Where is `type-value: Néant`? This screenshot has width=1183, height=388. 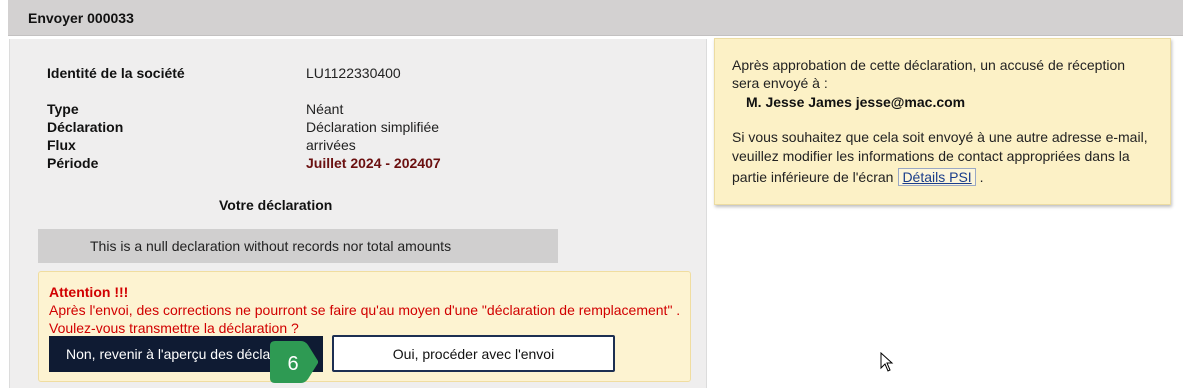
type-value: Néant is located at coordinates (325, 109).